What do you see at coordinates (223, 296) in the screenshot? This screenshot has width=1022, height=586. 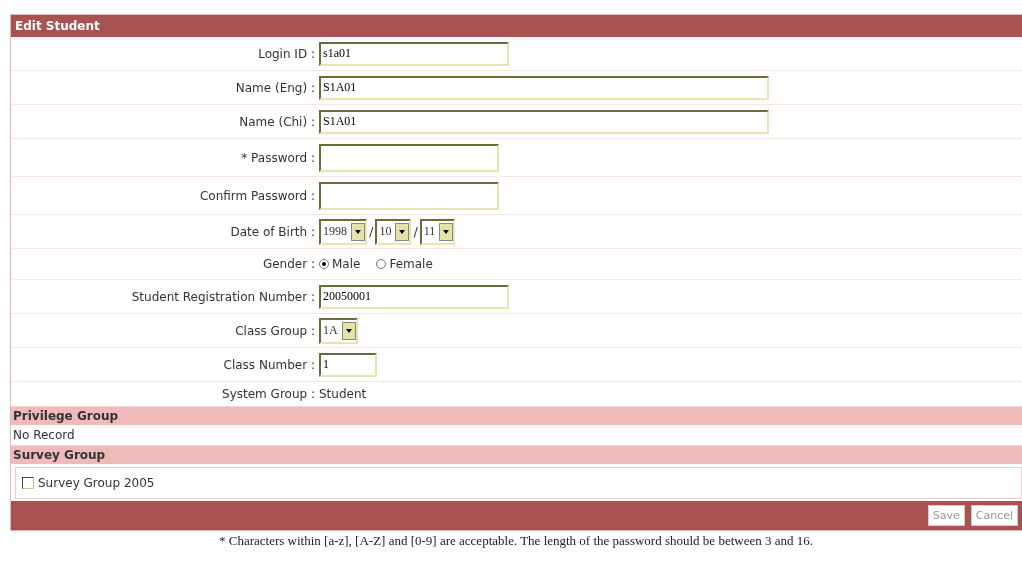 I see `field-label: Student Registration Number :` at bounding box center [223, 296].